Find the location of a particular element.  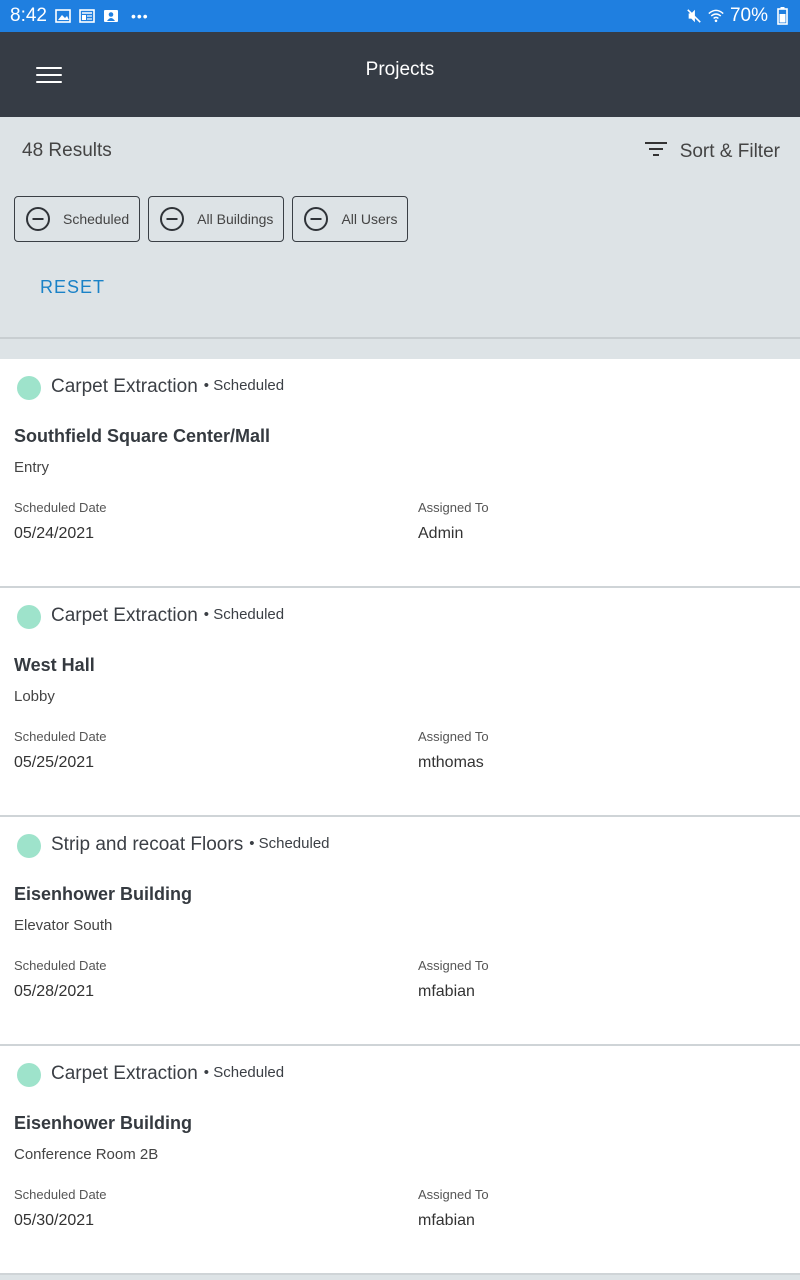

news-icon is located at coordinates (87, 16).